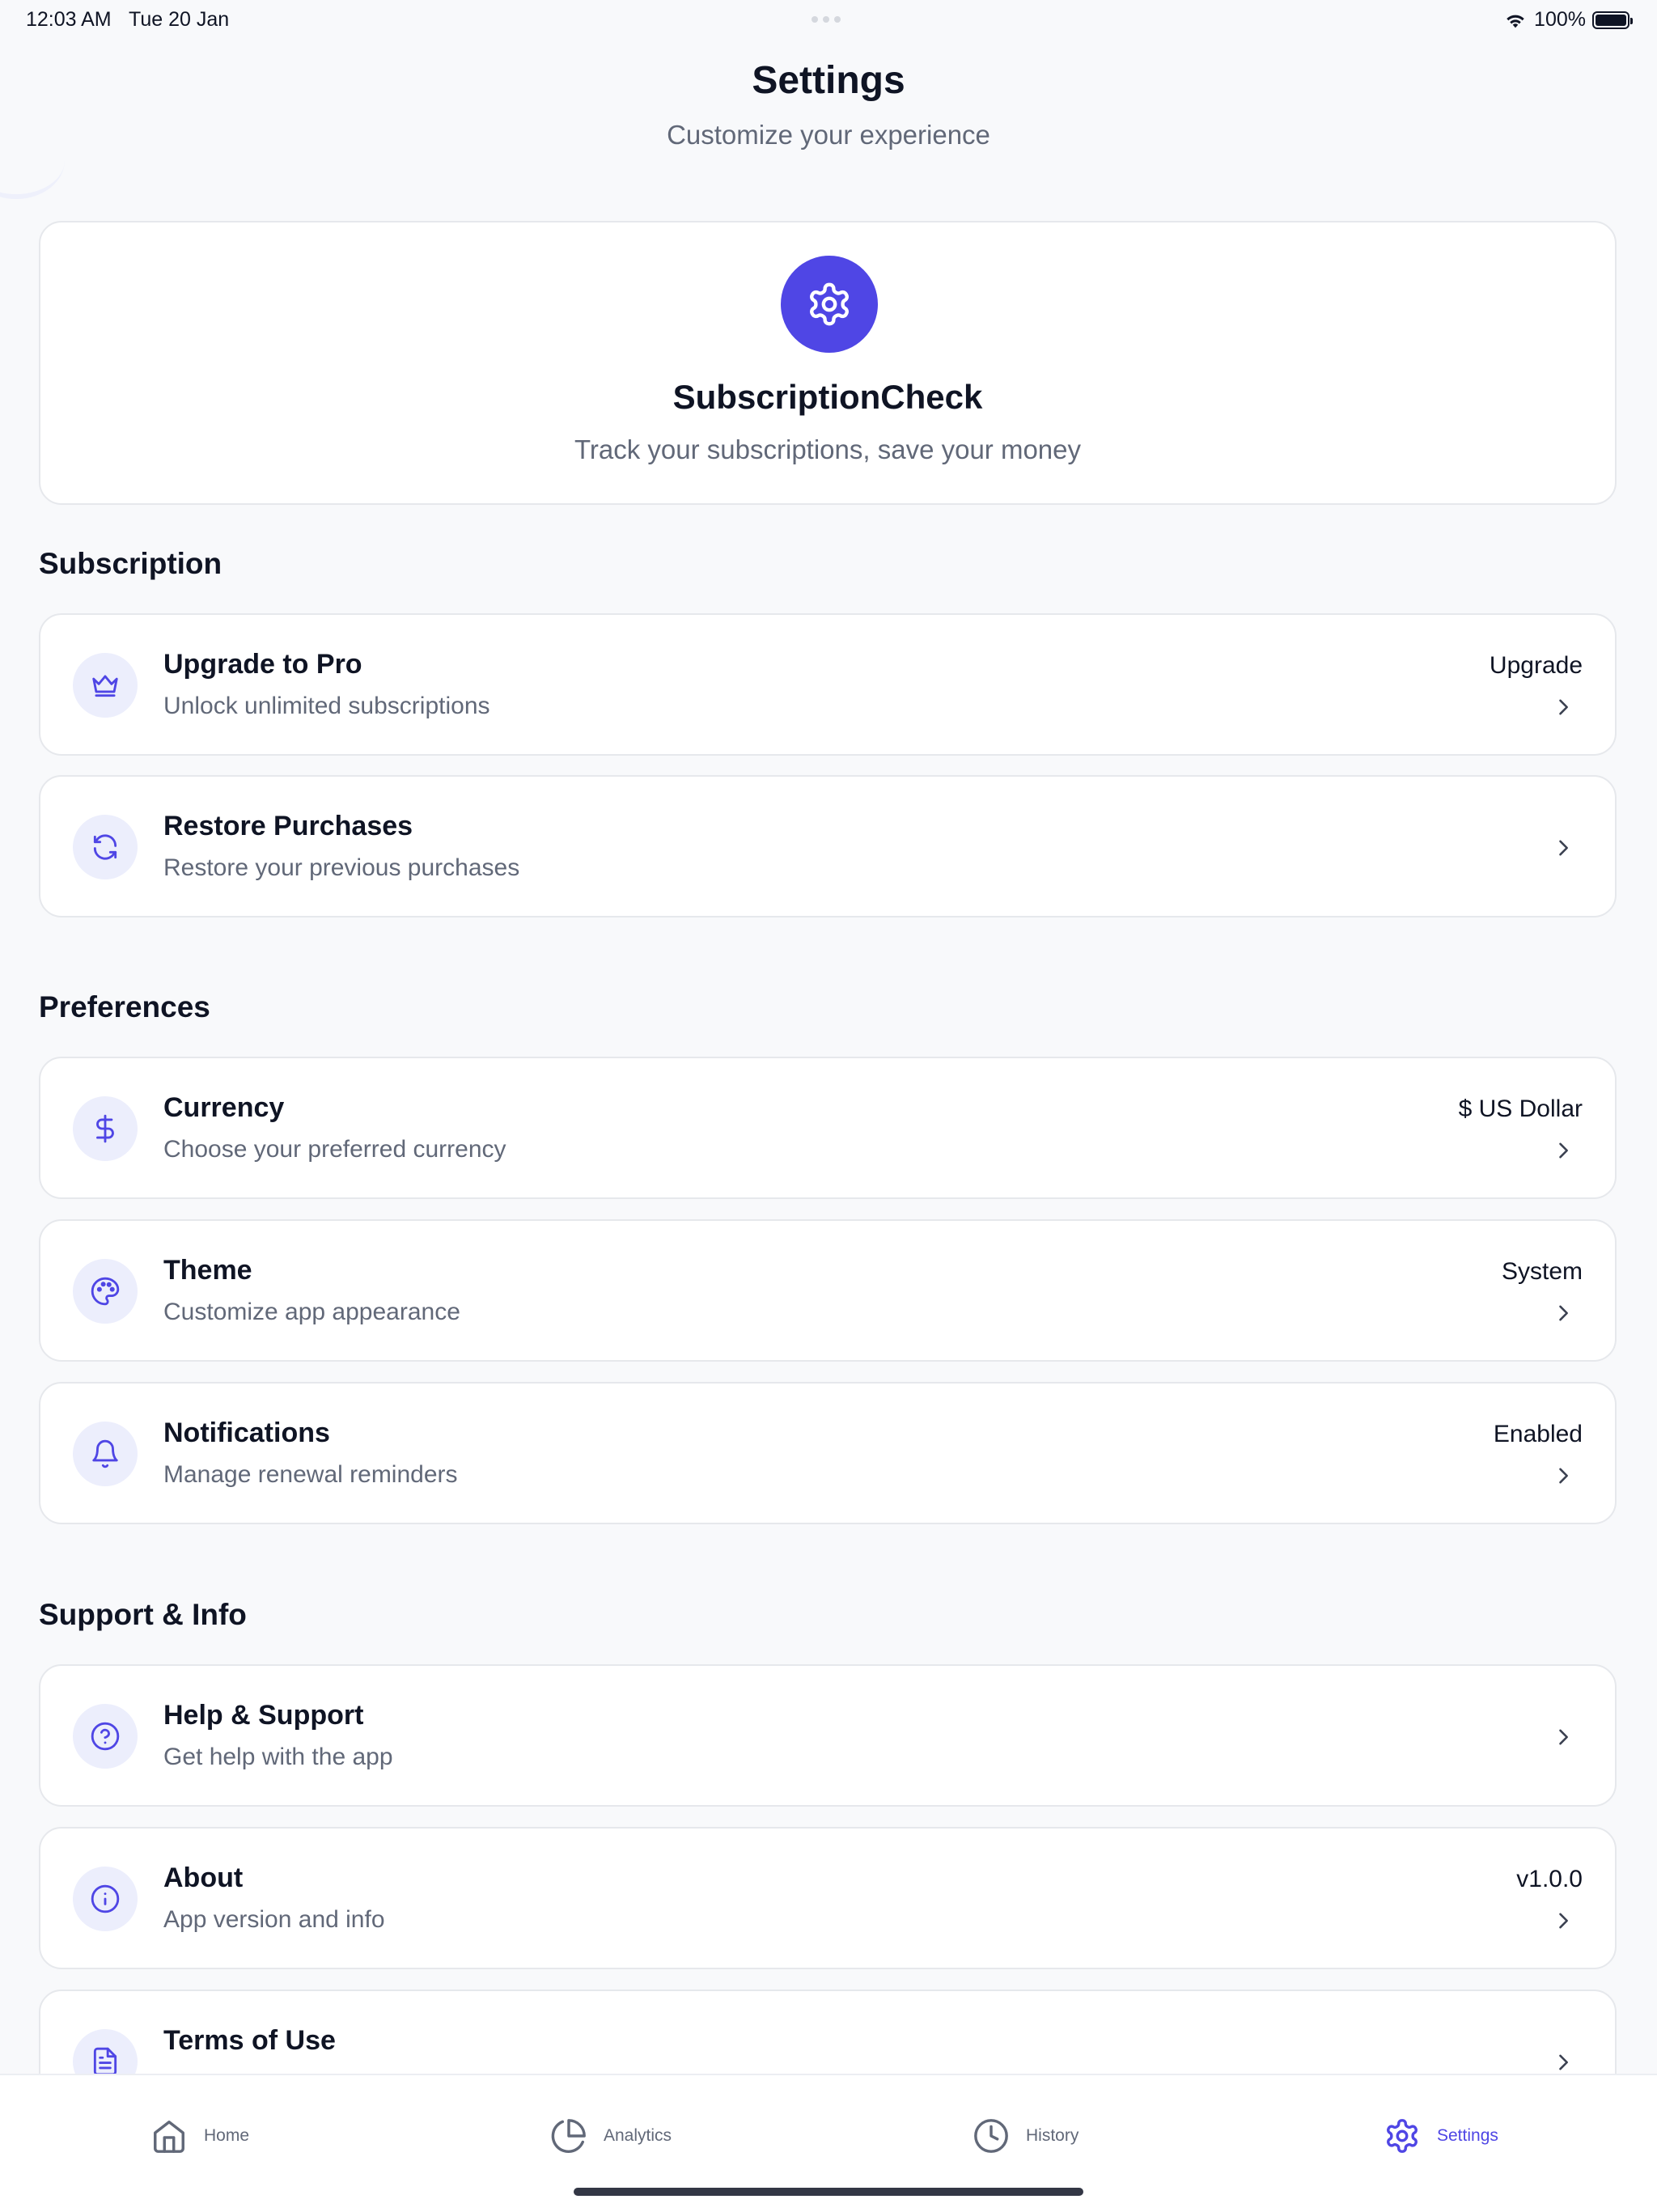 This screenshot has height=2212, width=1657. Describe the element at coordinates (828, 2192) in the screenshot. I see `home-indicator` at that location.